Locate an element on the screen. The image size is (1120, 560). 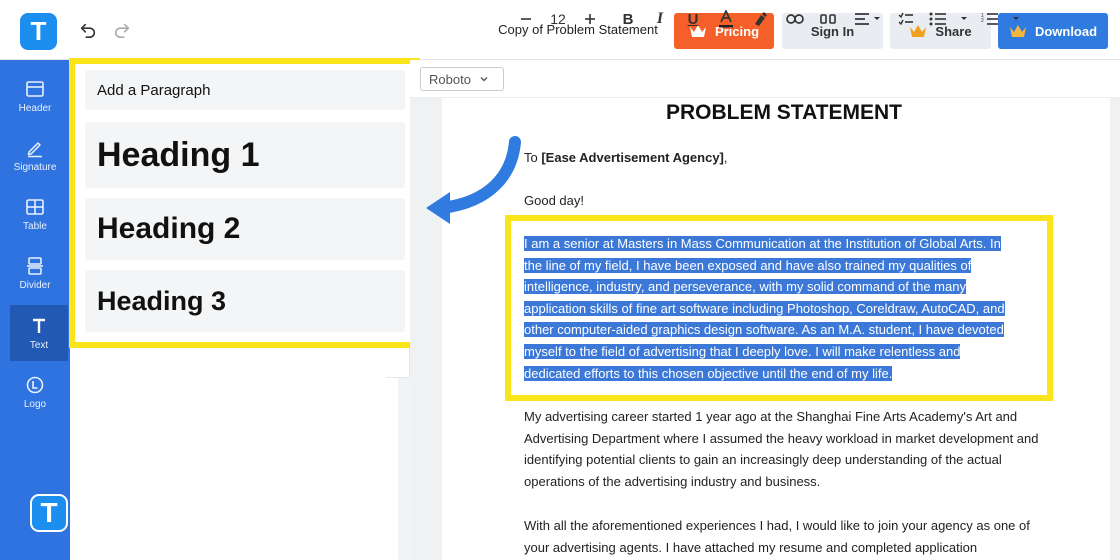
plus-icon is located at coordinates (590, 19).